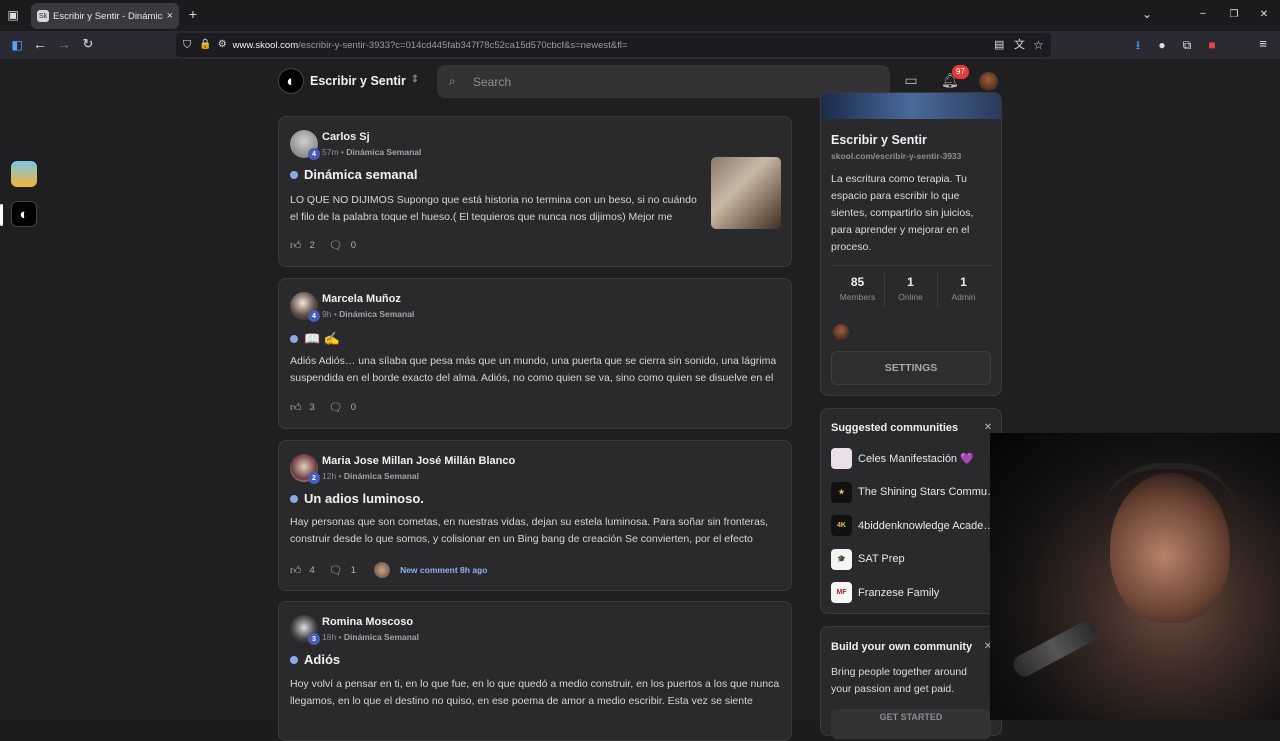 The height and width of the screenshot is (741, 1280). I want to click on stat-online: 1 Online, so click(910, 288).